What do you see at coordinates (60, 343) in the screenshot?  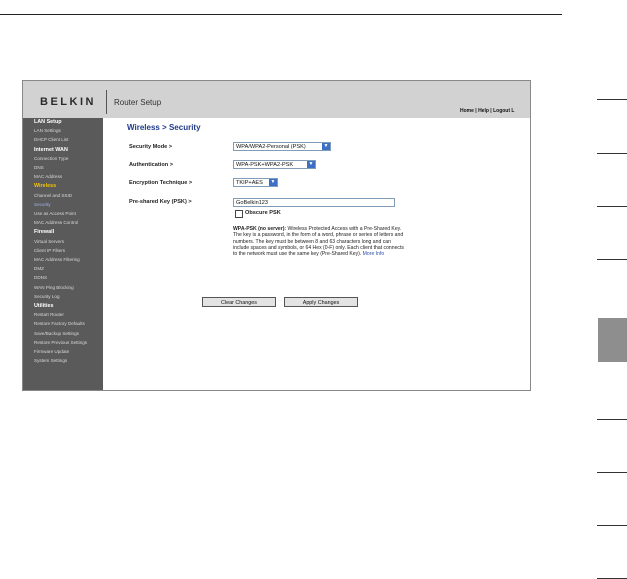 I see `sidebar-item-restore-previous-settings: Restore Previous Settings` at bounding box center [60, 343].